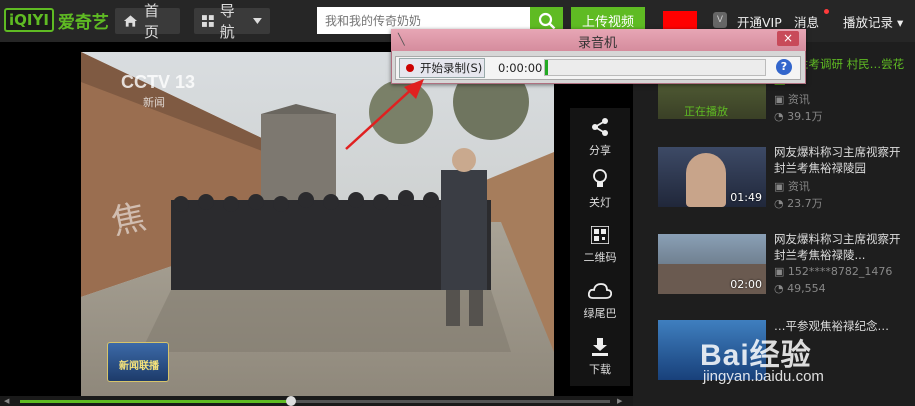 Image resolution: width=915 pixels, height=406 pixels. What do you see at coordinates (56, 20) in the screenshot?
I see `iqiyi-logo: iQIYI 爱奇艺` at bounding box center [56, 20].